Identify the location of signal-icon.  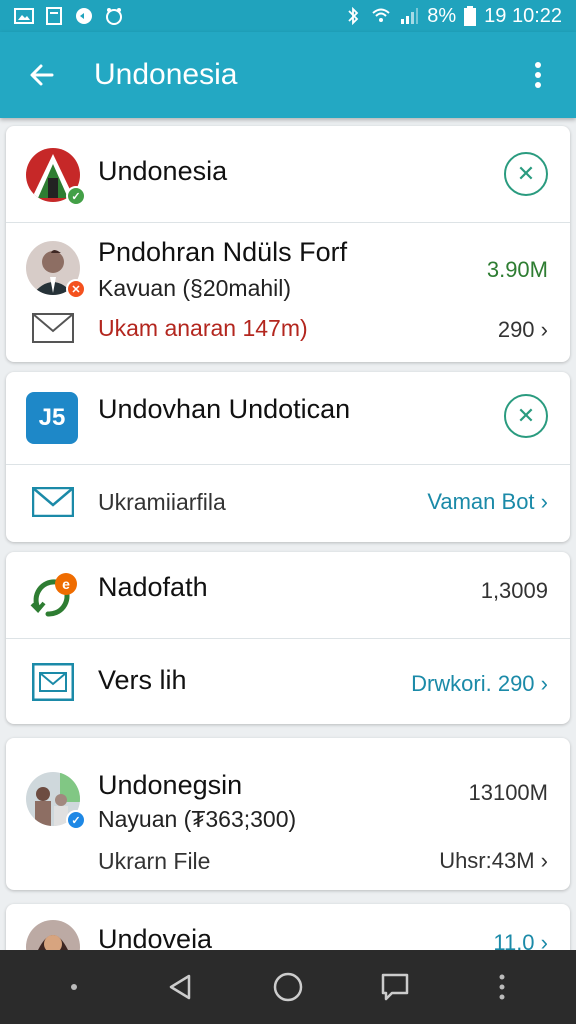
(410, 16).